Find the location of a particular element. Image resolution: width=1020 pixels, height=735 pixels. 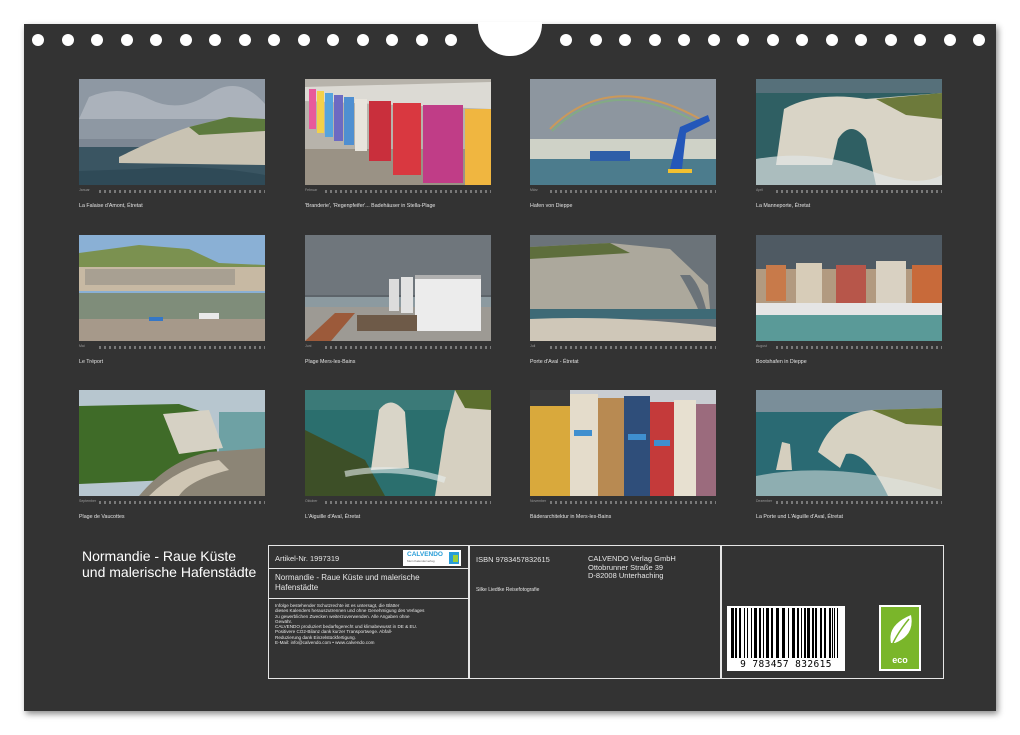

photo-caption: Bootshafen in Dieppe is located at coordinates (781, 362).